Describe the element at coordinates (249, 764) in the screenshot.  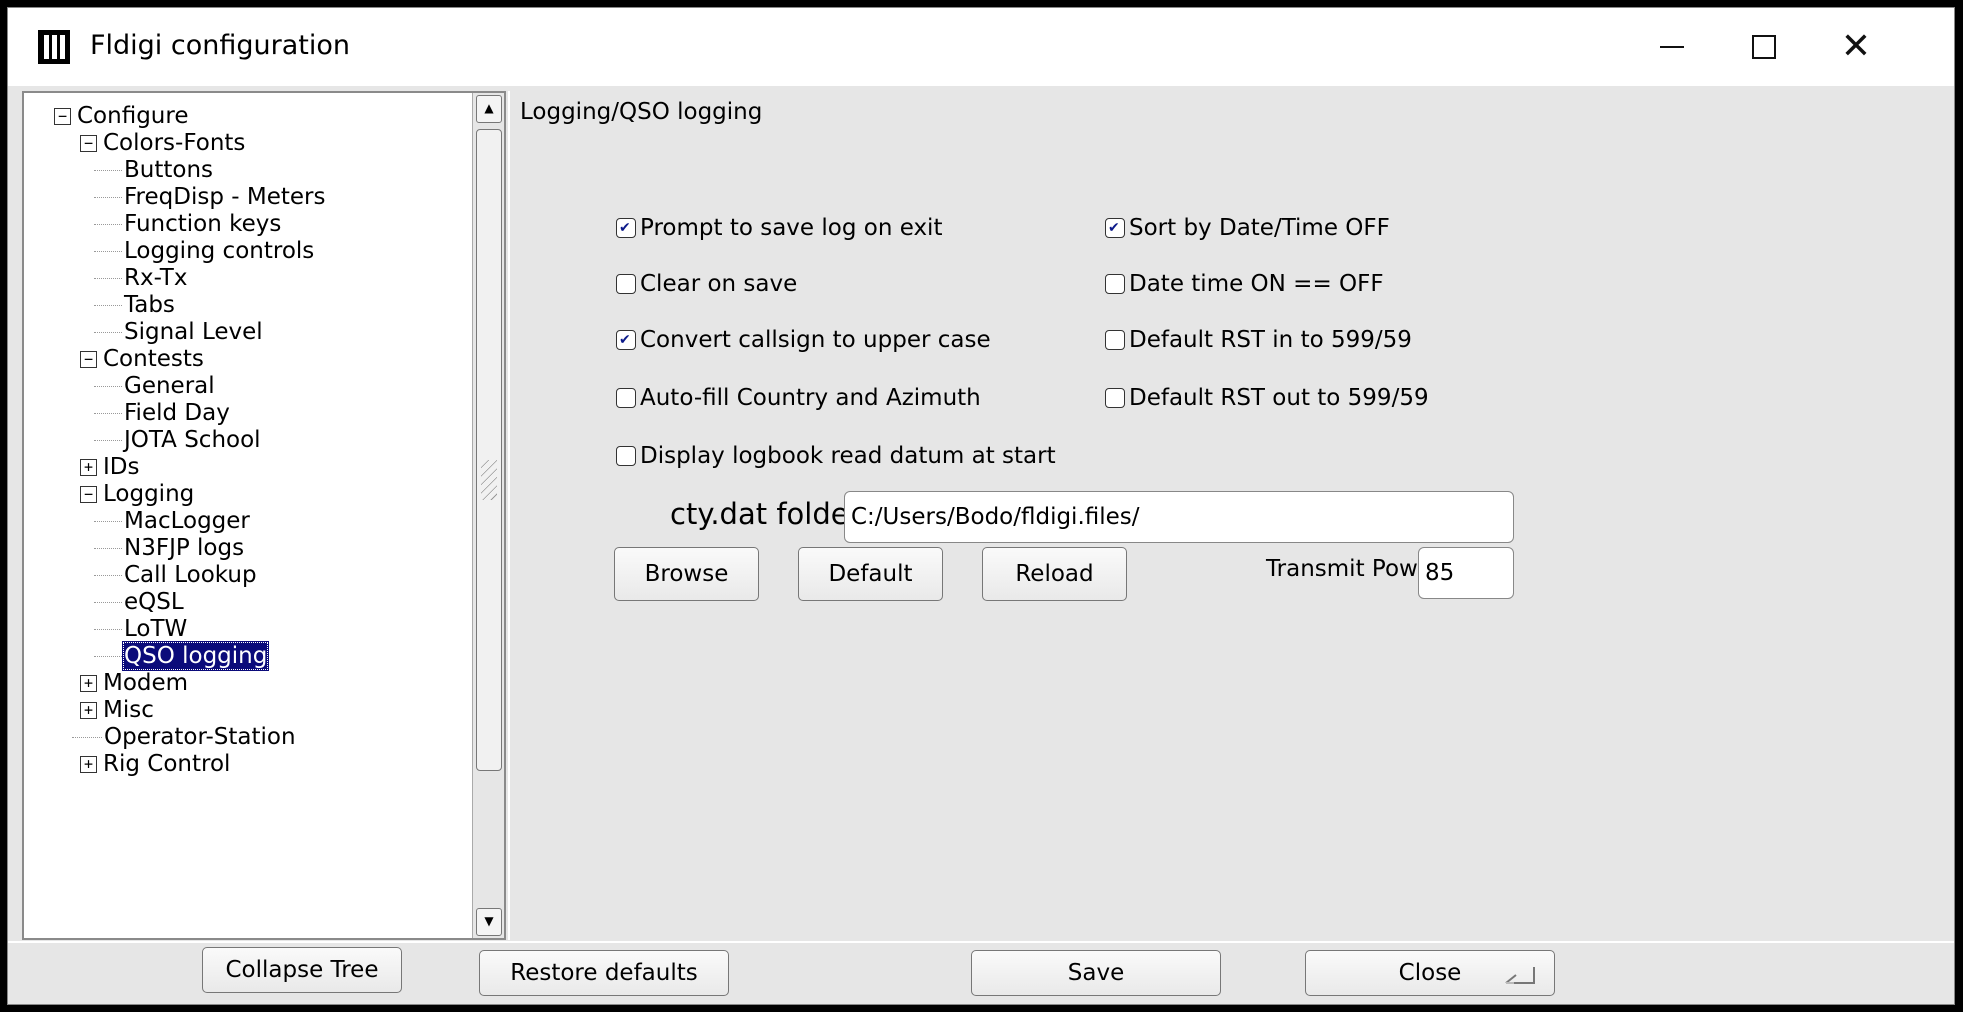
I see `tree-item: + Rig Control` at that location.